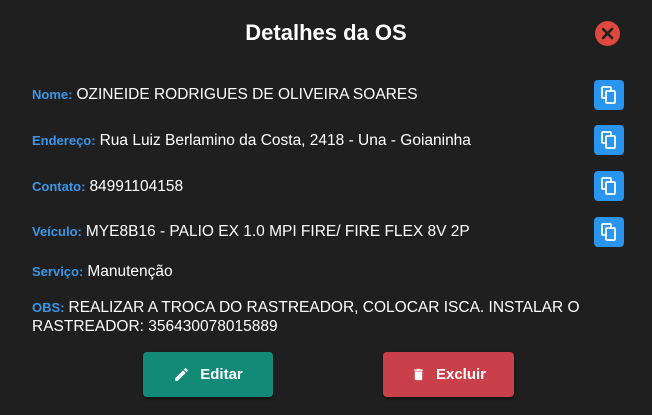 The width and height of the screenshot is (652, 415). I want to click on copy-veiculo-button, so click(609, 232).